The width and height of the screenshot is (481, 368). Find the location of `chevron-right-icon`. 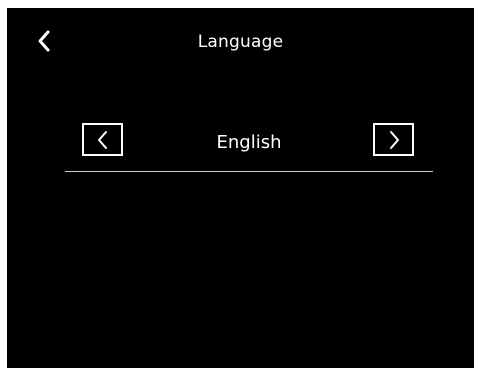

chevron-right-icon is located at coordinates (394, 139).